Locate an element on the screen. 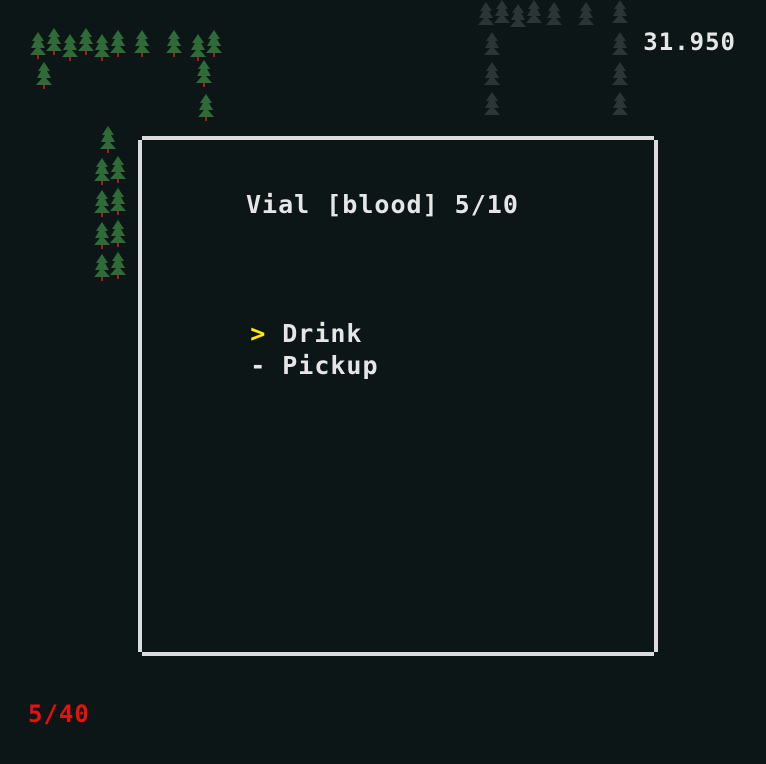 Image resolution: width=766 pixels, height=764 pixels. option-drink: > Drink is located at coordinates (274, 317).